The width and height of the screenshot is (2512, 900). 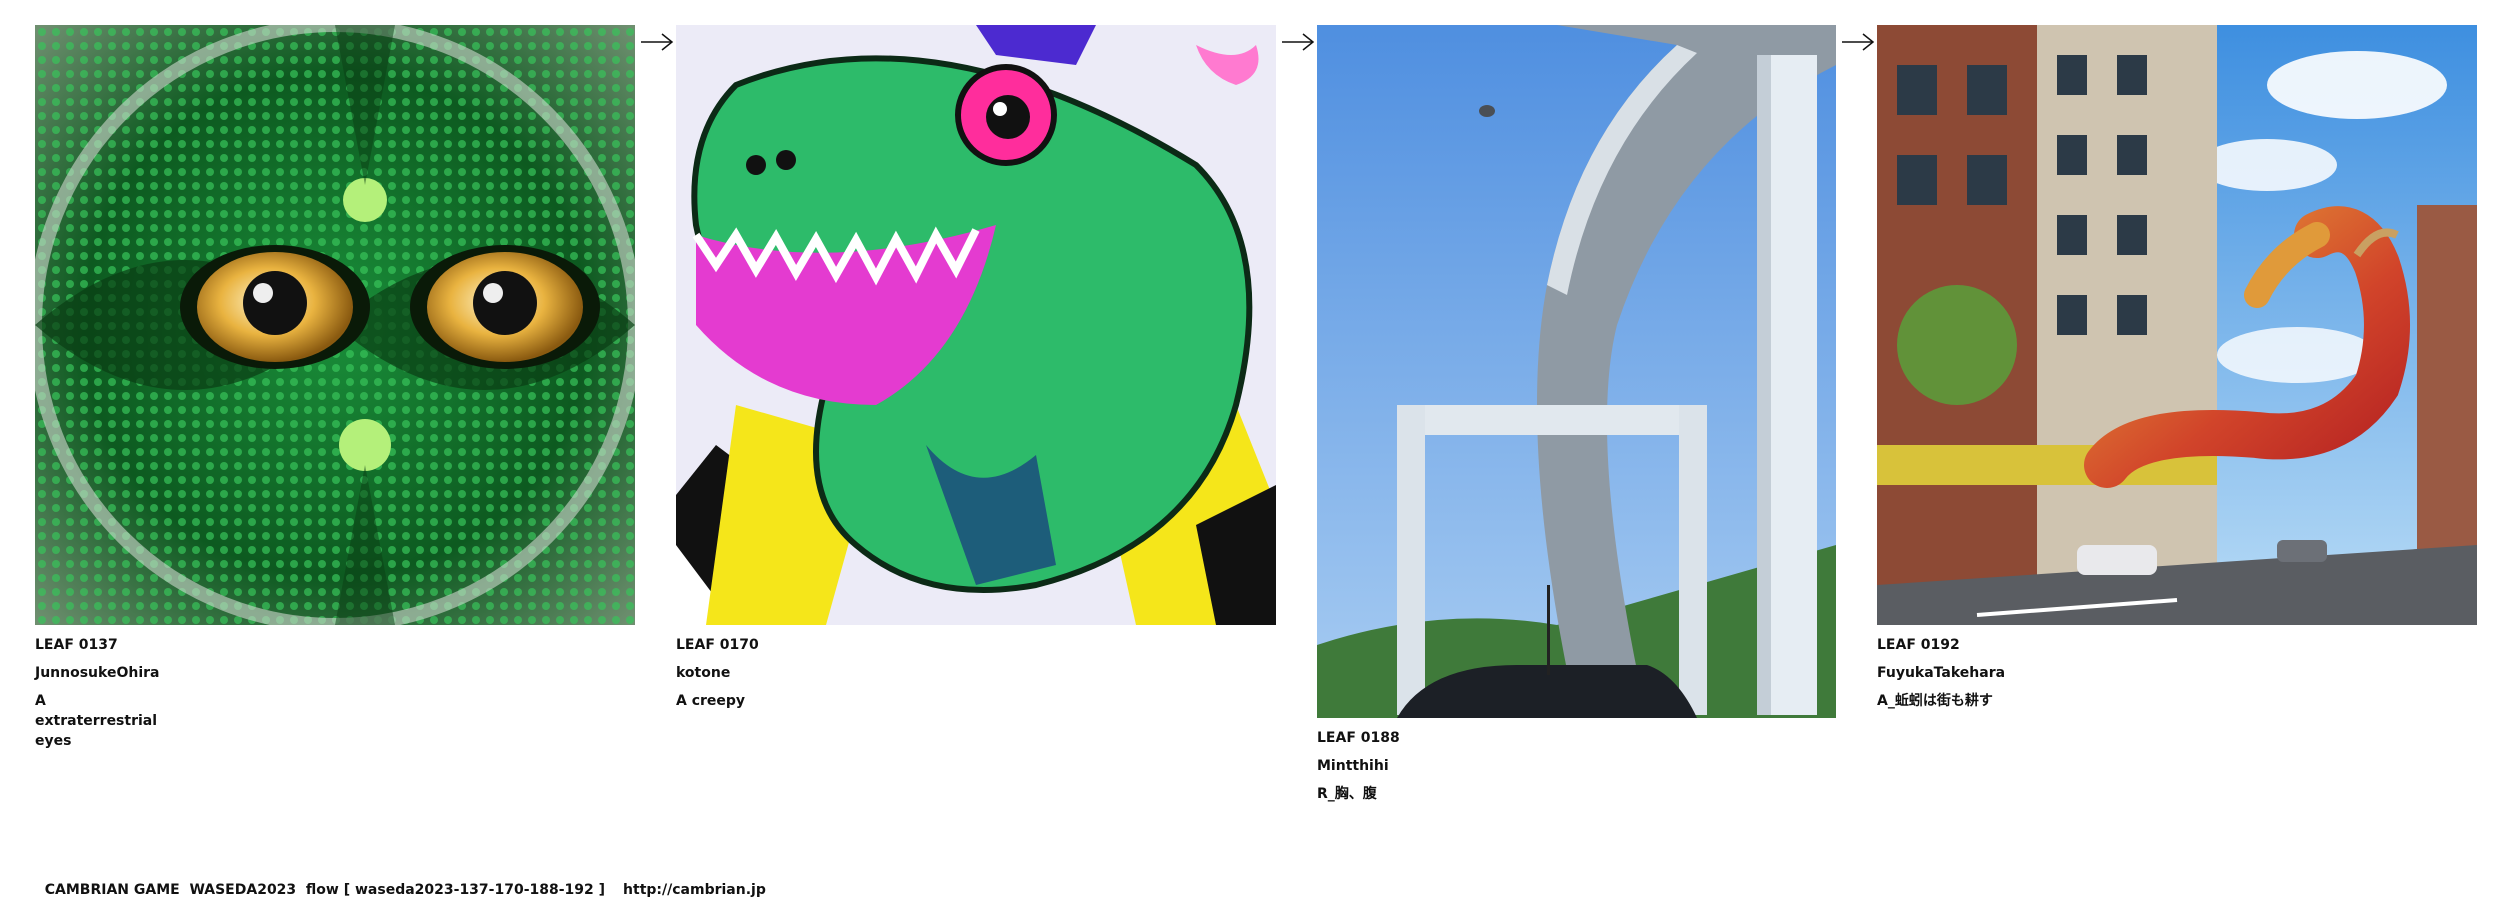 What do you see at coordinates (1918, 645) in the screenshot?
I see `leaf-code: LEAF 0192` at bounding box center [1918, 645].